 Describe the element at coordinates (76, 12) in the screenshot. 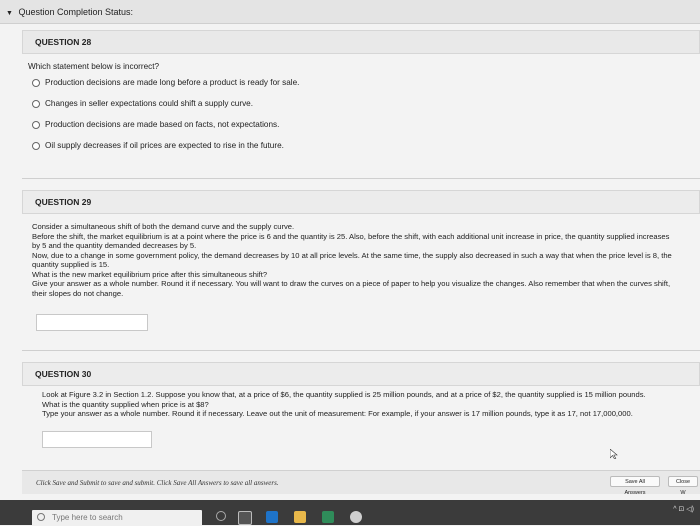

I see `status-label: Question Completion Status:` at that location.